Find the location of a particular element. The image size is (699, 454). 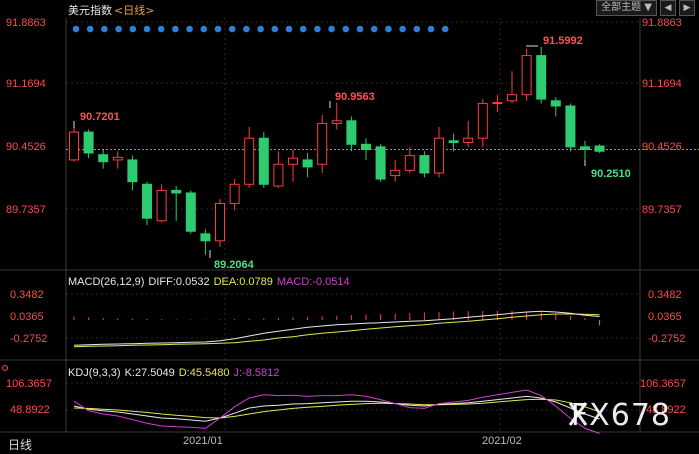

marker-mid-high: 90.9563 is located at coordinates (355, 97).